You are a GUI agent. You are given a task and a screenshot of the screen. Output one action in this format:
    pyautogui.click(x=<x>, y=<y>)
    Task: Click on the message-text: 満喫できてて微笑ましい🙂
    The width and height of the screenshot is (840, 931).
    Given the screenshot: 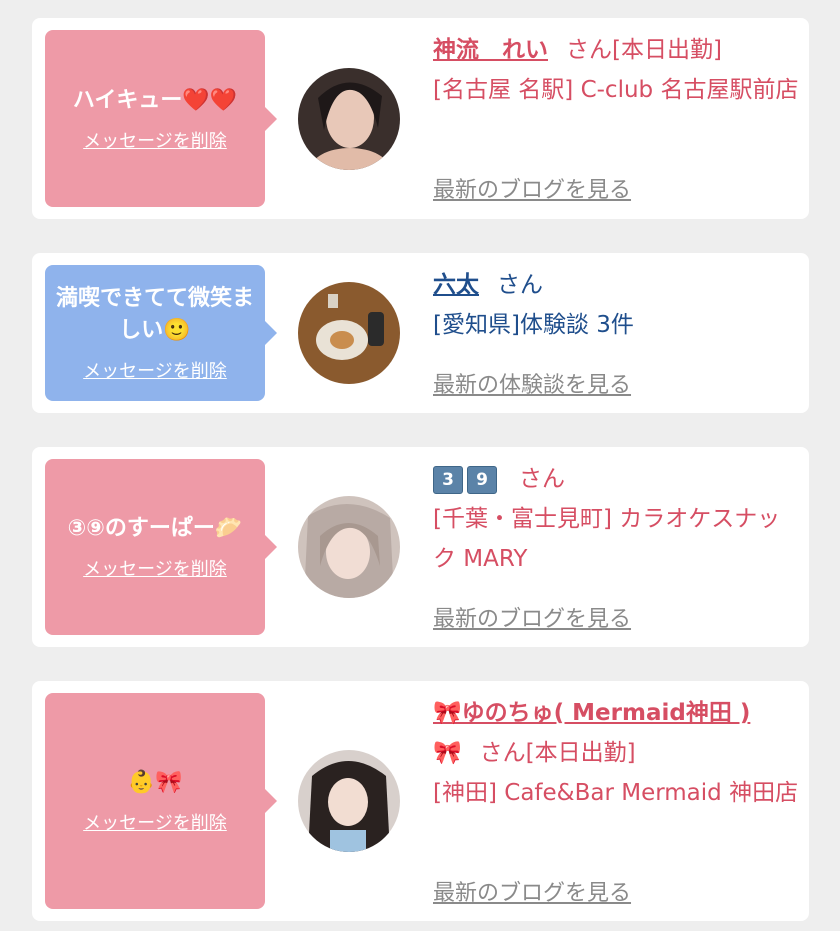 What is the action you would take?
    pyautogui.click(x=154, y=314)
    